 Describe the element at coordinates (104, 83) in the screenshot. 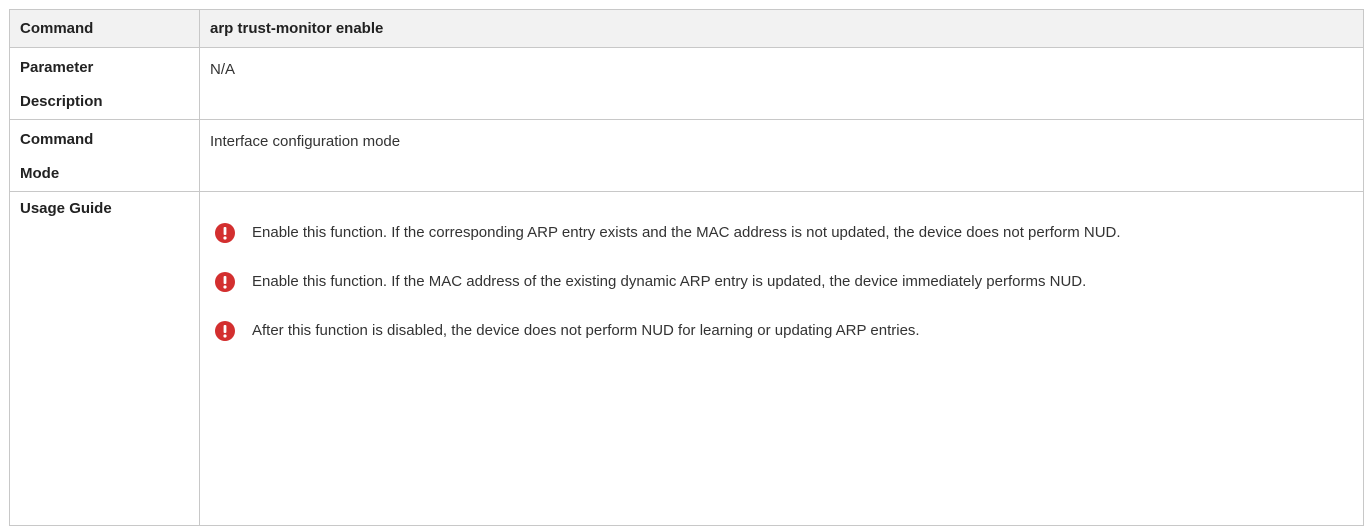

I see `parameter-description-label-cell: Parameter Description` at that location.